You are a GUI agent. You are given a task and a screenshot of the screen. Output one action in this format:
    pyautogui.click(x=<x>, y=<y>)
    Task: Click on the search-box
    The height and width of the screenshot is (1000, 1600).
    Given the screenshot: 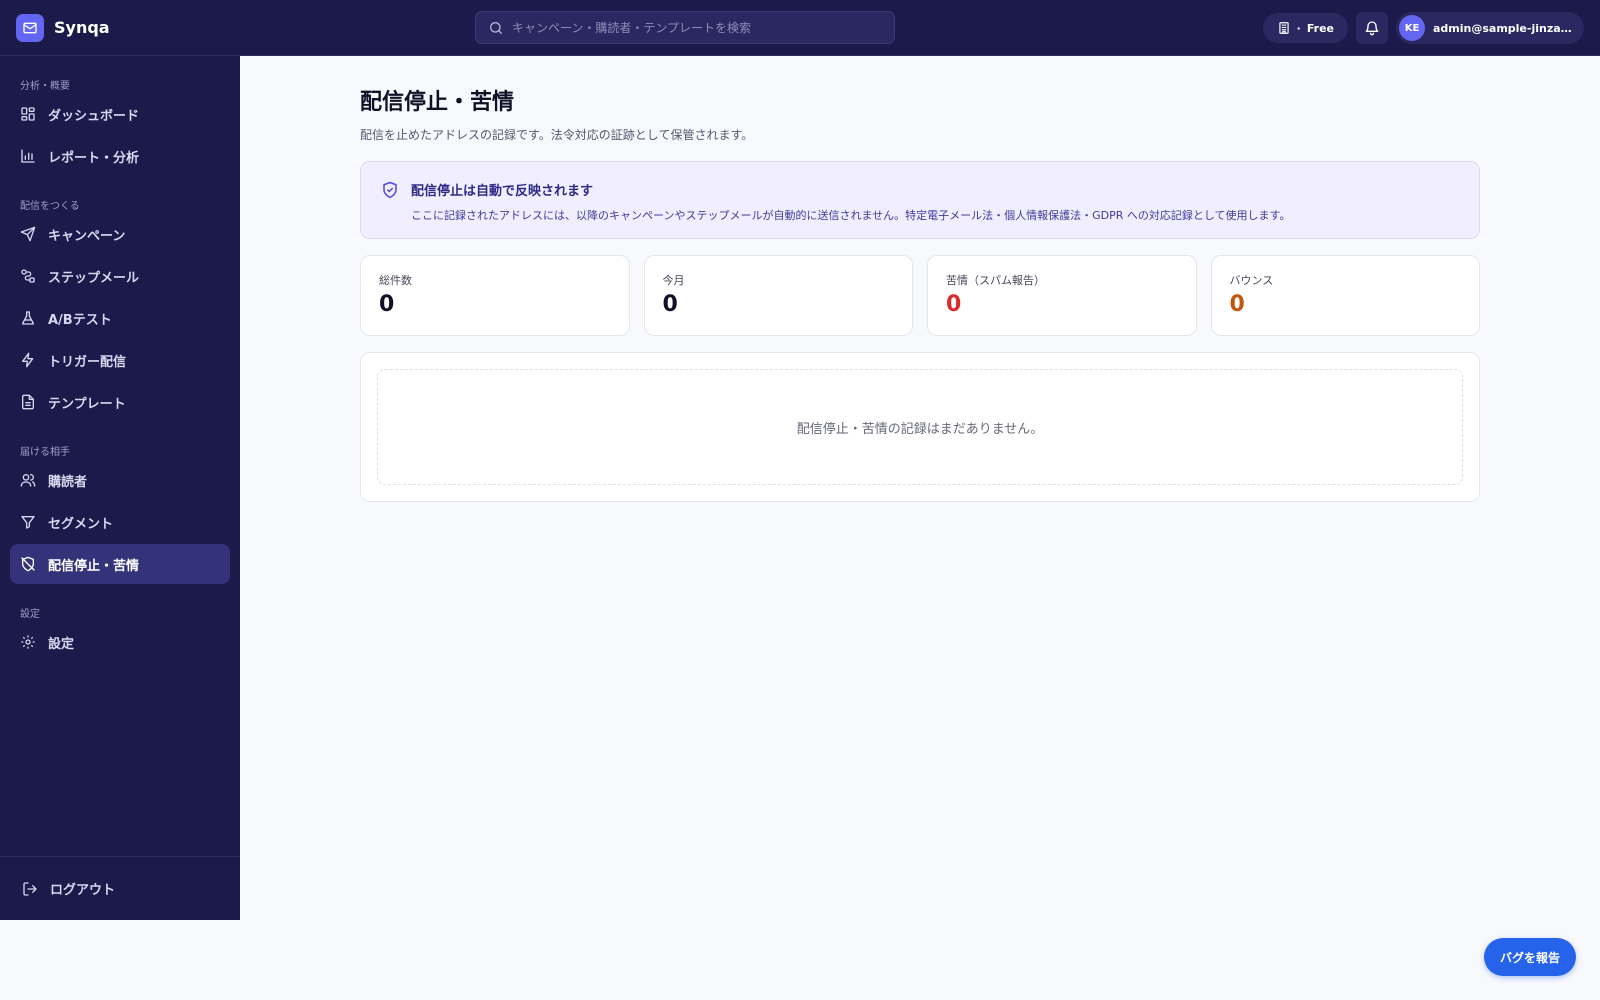 What is the action you would take?
    pyautogui.click(x=685, y=27)
    